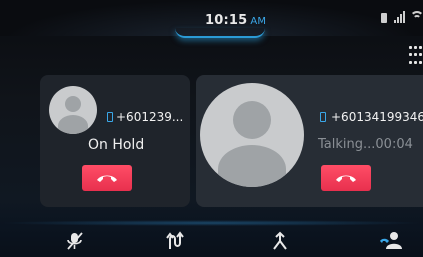 The image size is (423, 257). Describe the element at coordinates (226, 20) in the screenshot. I see `clock-time: 10:15` at that location.